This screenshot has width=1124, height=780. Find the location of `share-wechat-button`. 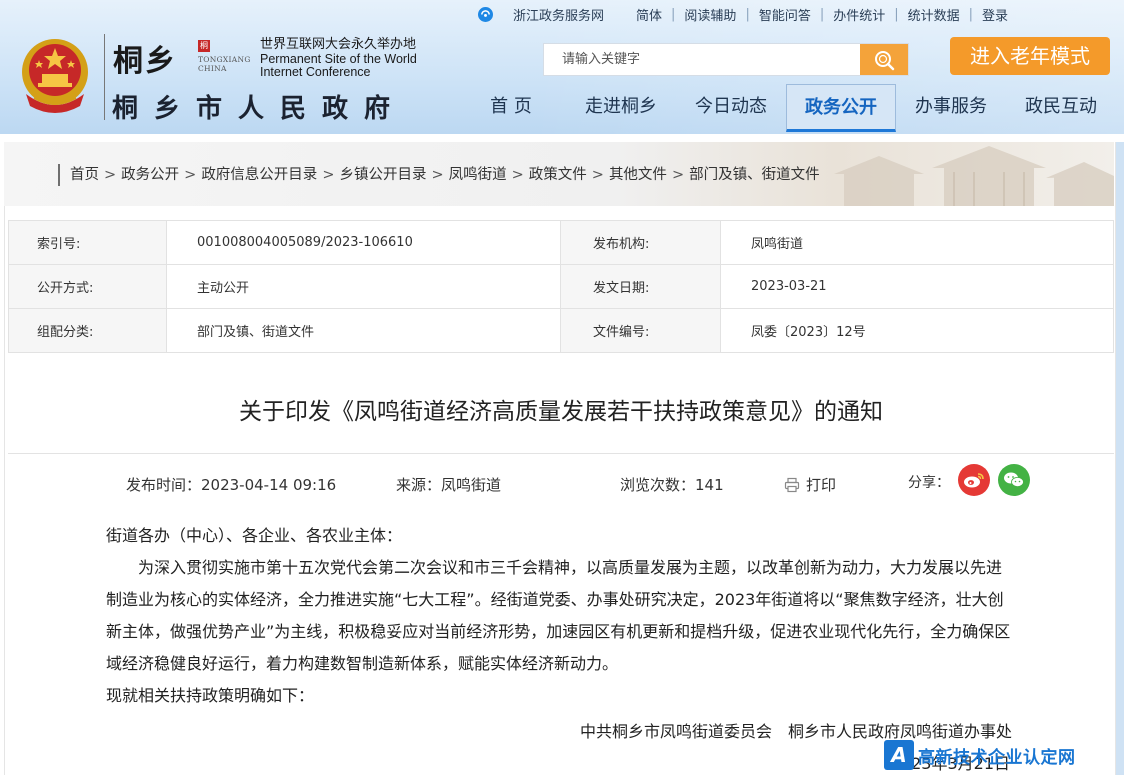

share-wechat-button is located at coordinates (1014, 480).